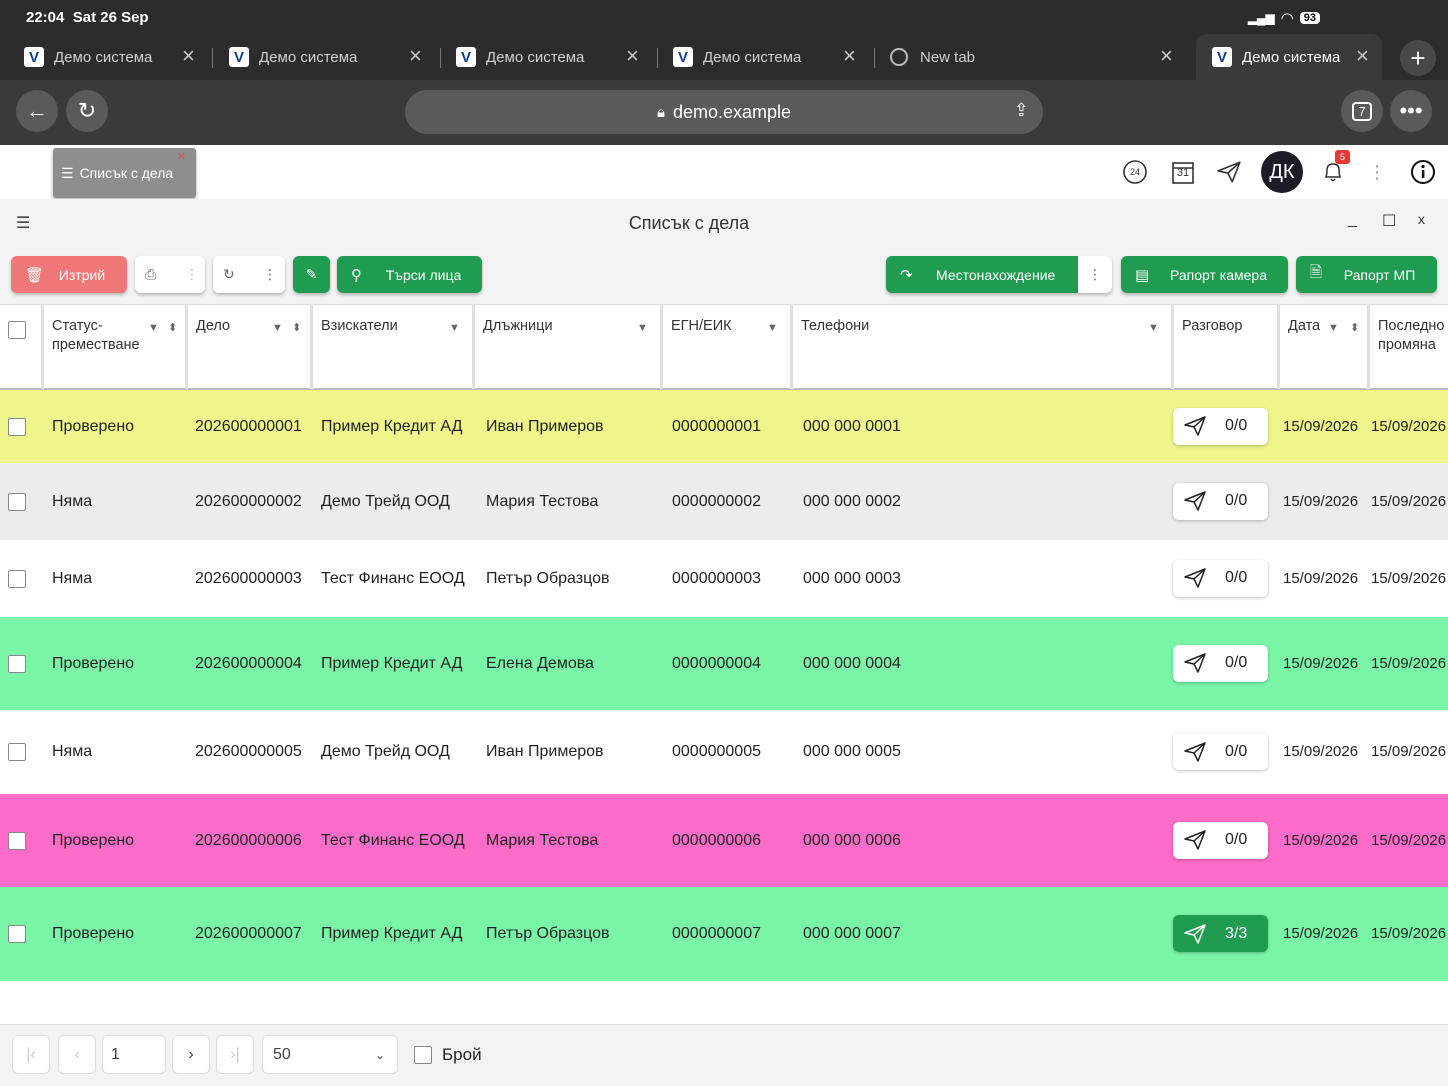 Image resolution: width=1448 pixels, height=1086 pixels. What do you see at coordinates (35, 275) in the screenshot?
I see `trash-icon: 🗑︎` at bounding box center [35, 275].